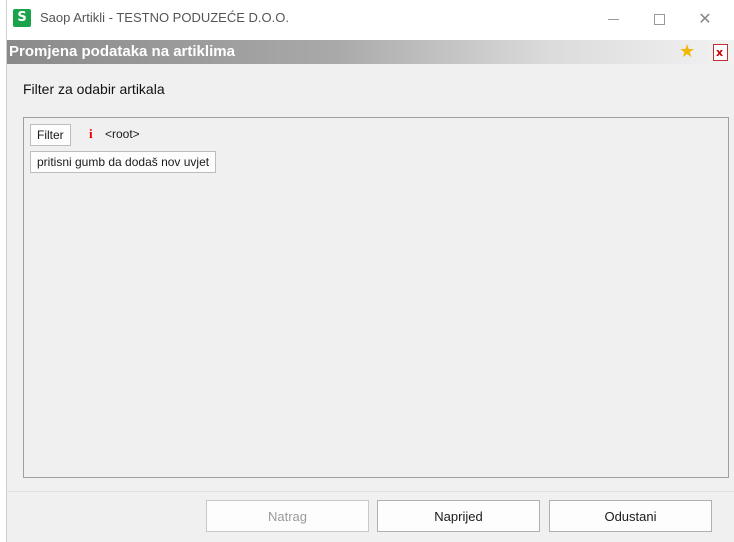 The image size is (734, 542). Describe the element at coordinates (91, 134) in the screenshot. I see `info-icon: i` at that location.